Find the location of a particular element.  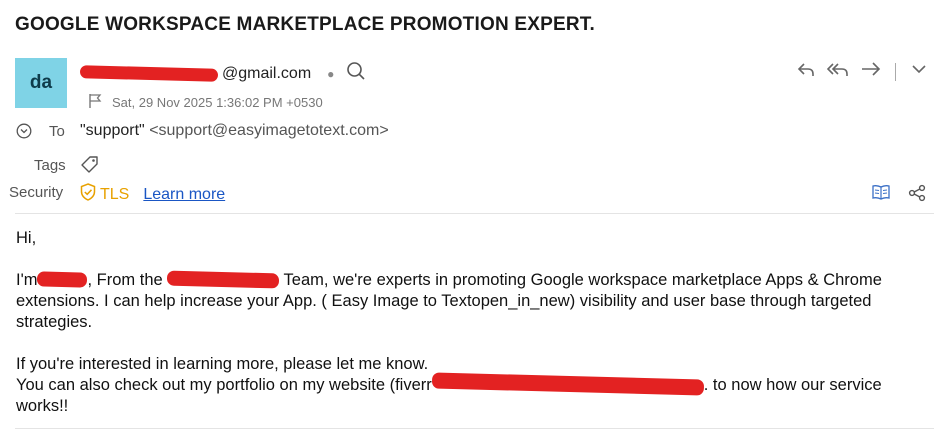

chevron-down-icon is located at coordinates (919, 71).